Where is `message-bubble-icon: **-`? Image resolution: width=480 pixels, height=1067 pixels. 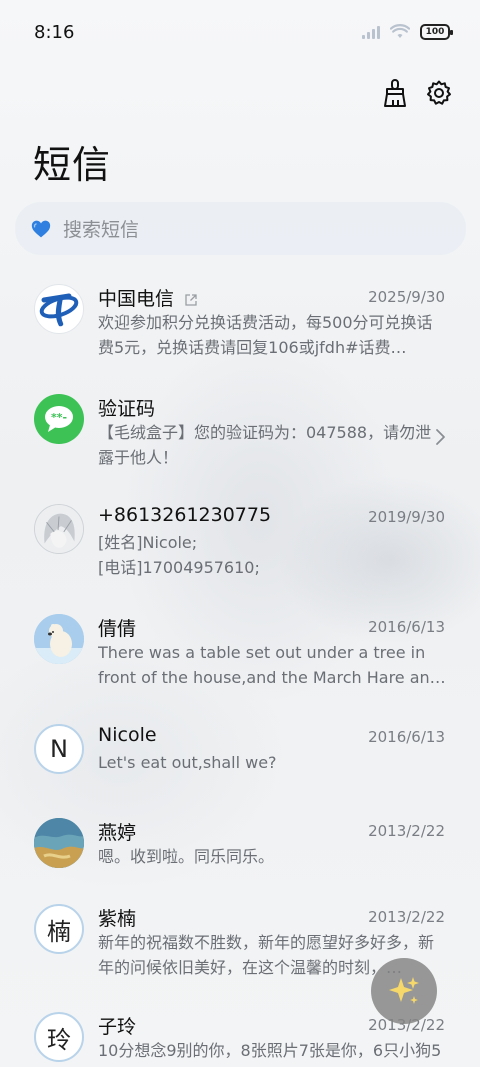
message-bubble-icon: **- is located at coordinates (59, 419).